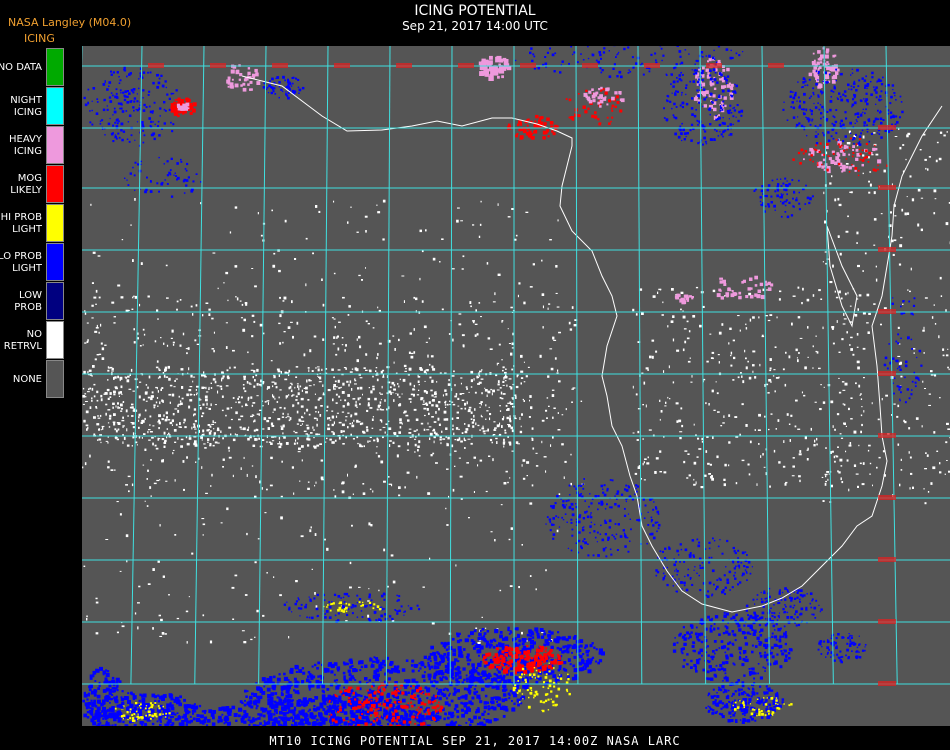 The width and height of the screenshot is (950, 750). I want to click on legend-label: LO PROB LIGHT, so click(21, 262).